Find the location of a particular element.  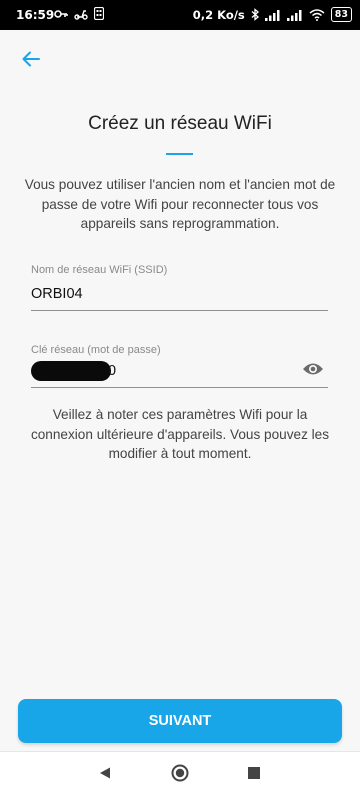

network-speed: 0,2 Ko/s is located at coordinates (218, 14).